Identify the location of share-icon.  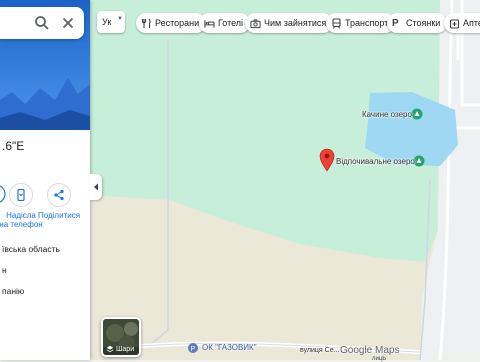
(59, 195).